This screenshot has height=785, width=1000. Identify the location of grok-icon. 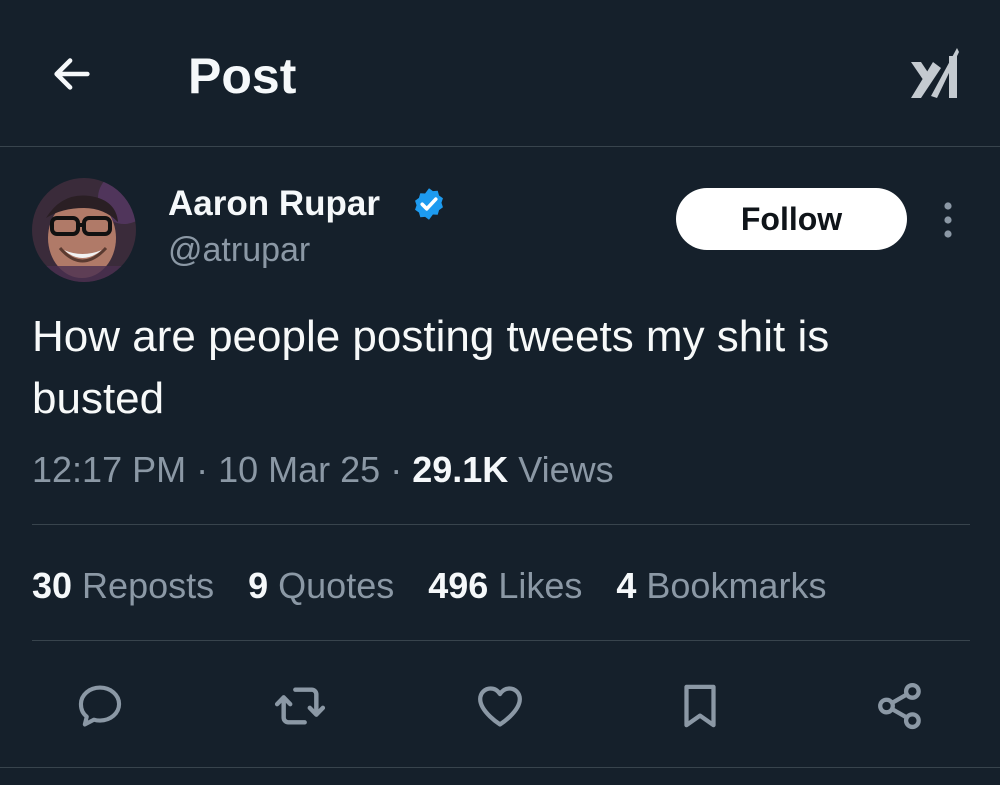
(935, 73).